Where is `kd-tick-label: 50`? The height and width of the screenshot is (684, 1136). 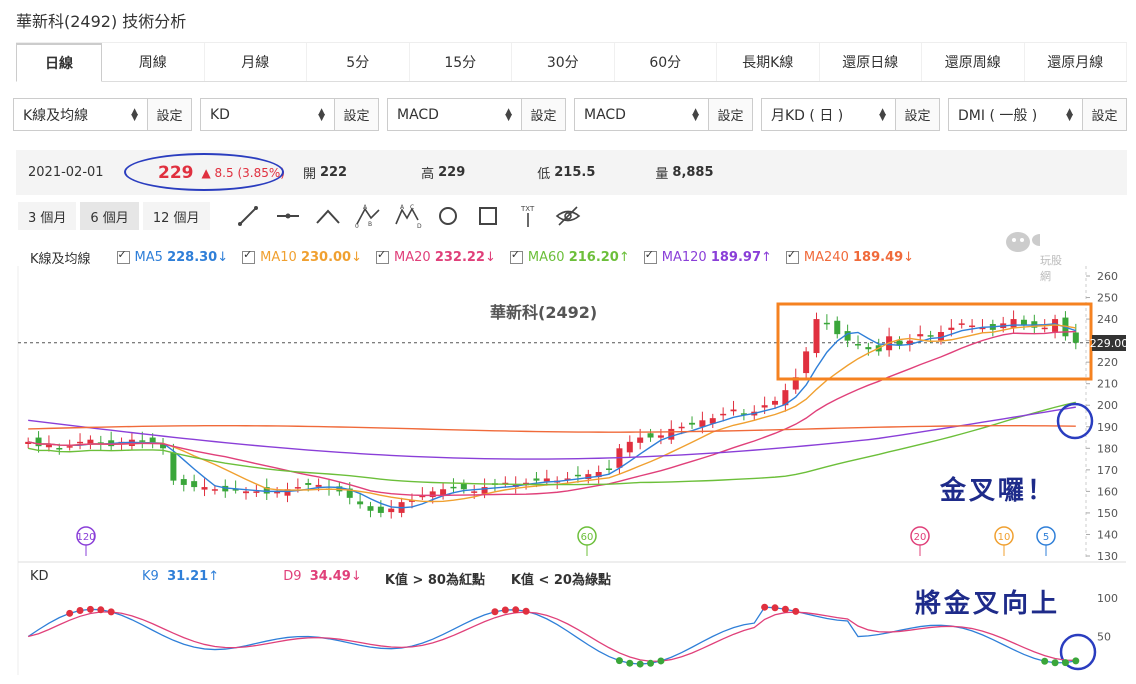
kd-tick-label: 50 is located at coordinates (1104, 637).